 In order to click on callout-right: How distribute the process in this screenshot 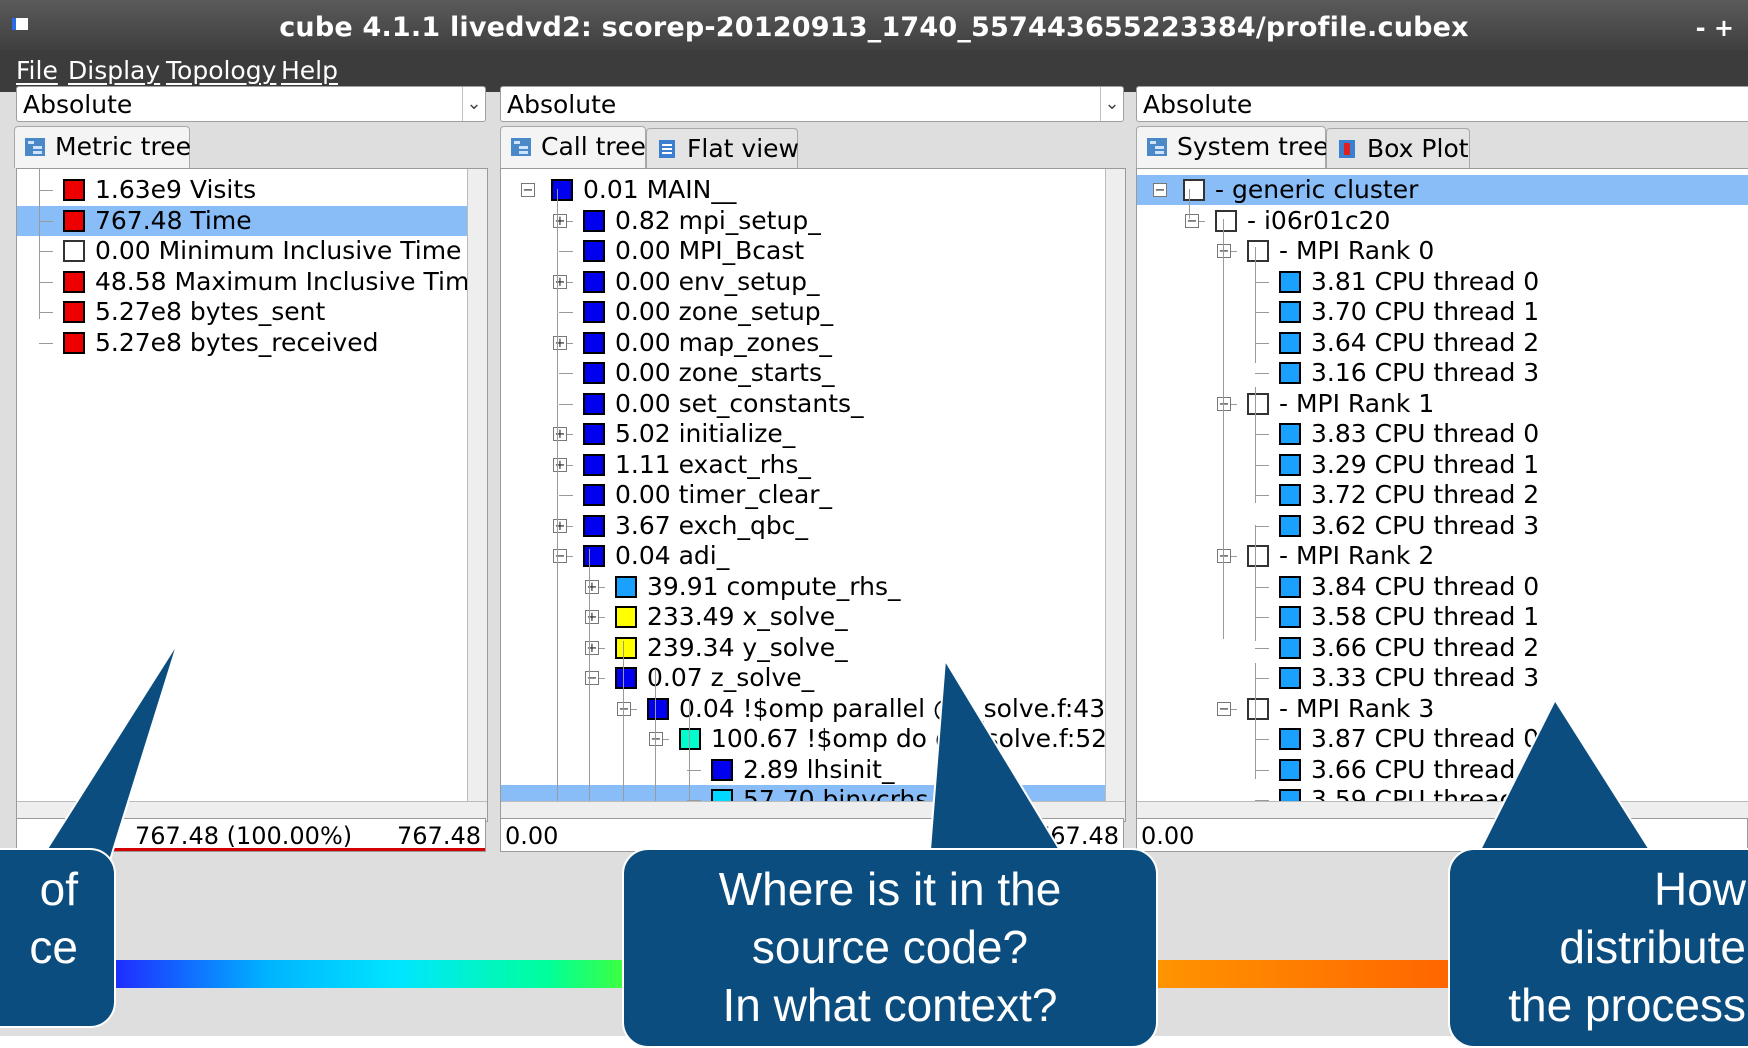, I will do `click(1598, 948)`.